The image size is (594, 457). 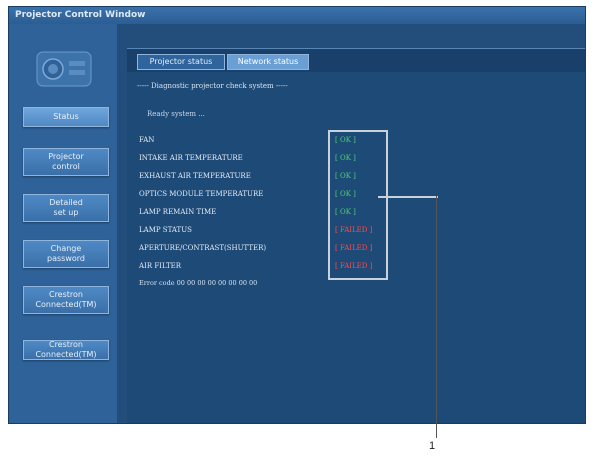 I want to click on item-label: LAMP REMAIN TIME, so click(x=178, y=212).